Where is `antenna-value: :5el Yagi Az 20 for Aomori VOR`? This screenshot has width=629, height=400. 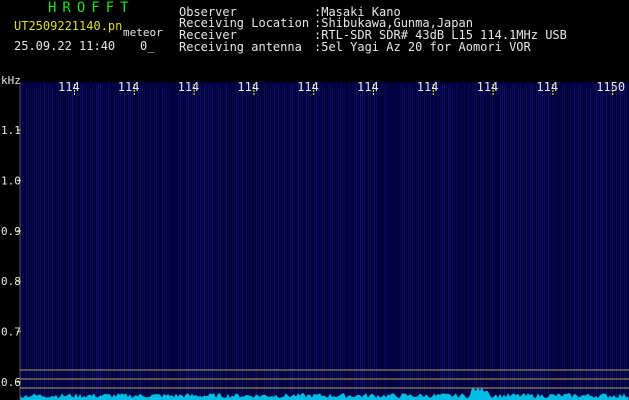
antenna-value: :5el Yagi Az 20 for Aomori VOR is located at coordinates (422, 47).